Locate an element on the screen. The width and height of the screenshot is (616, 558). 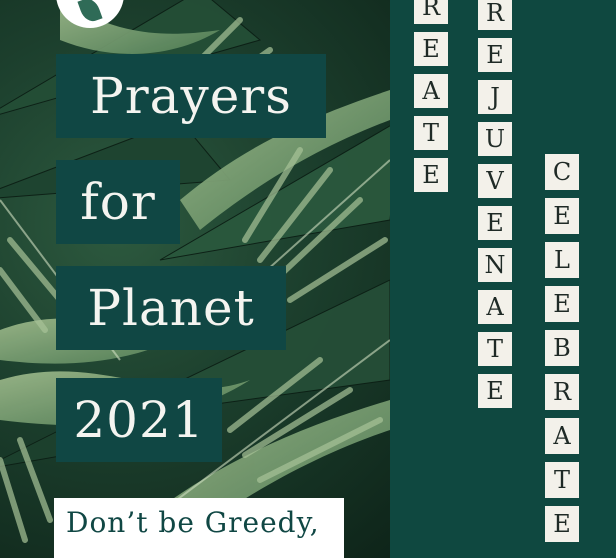
letter-tile: J is located at coordinates (495, 97).